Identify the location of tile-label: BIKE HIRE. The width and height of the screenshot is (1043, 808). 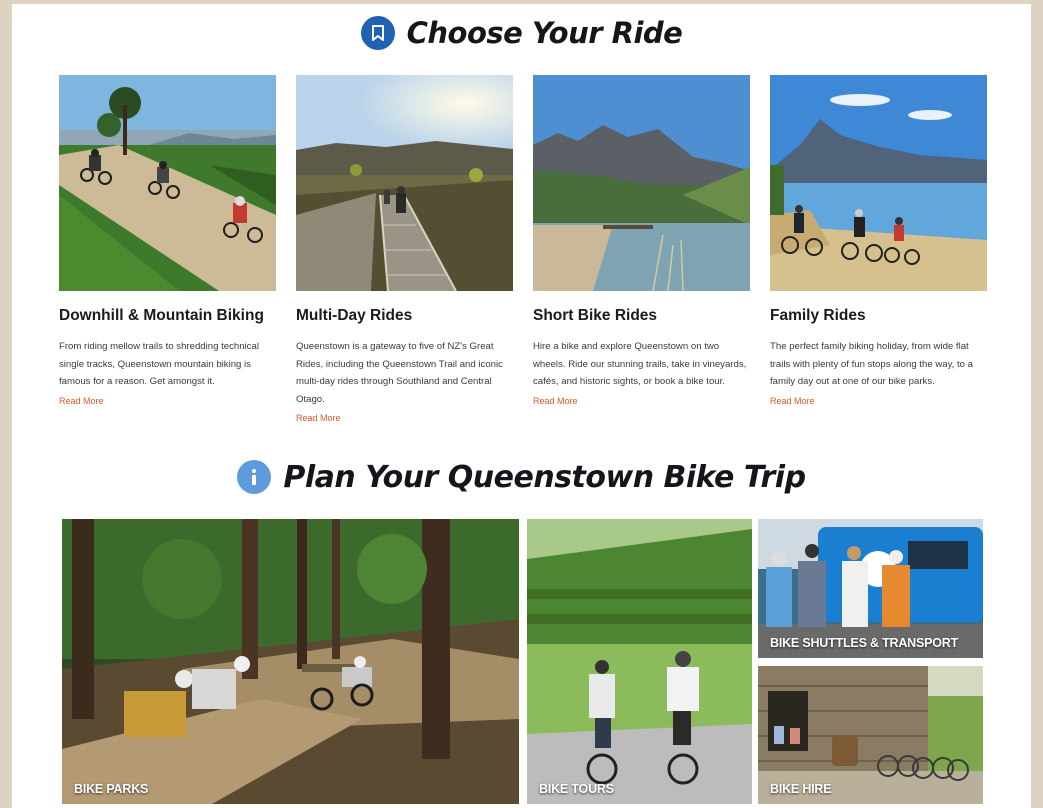
(801, 789).